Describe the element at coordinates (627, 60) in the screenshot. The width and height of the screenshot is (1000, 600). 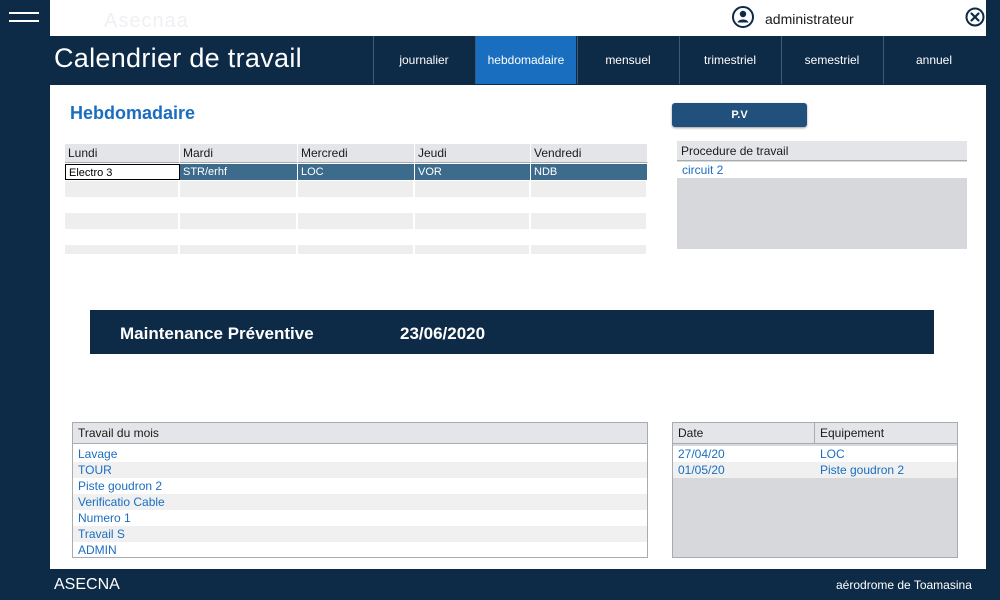
I see `tab-mensuel: mensuel` at that location.